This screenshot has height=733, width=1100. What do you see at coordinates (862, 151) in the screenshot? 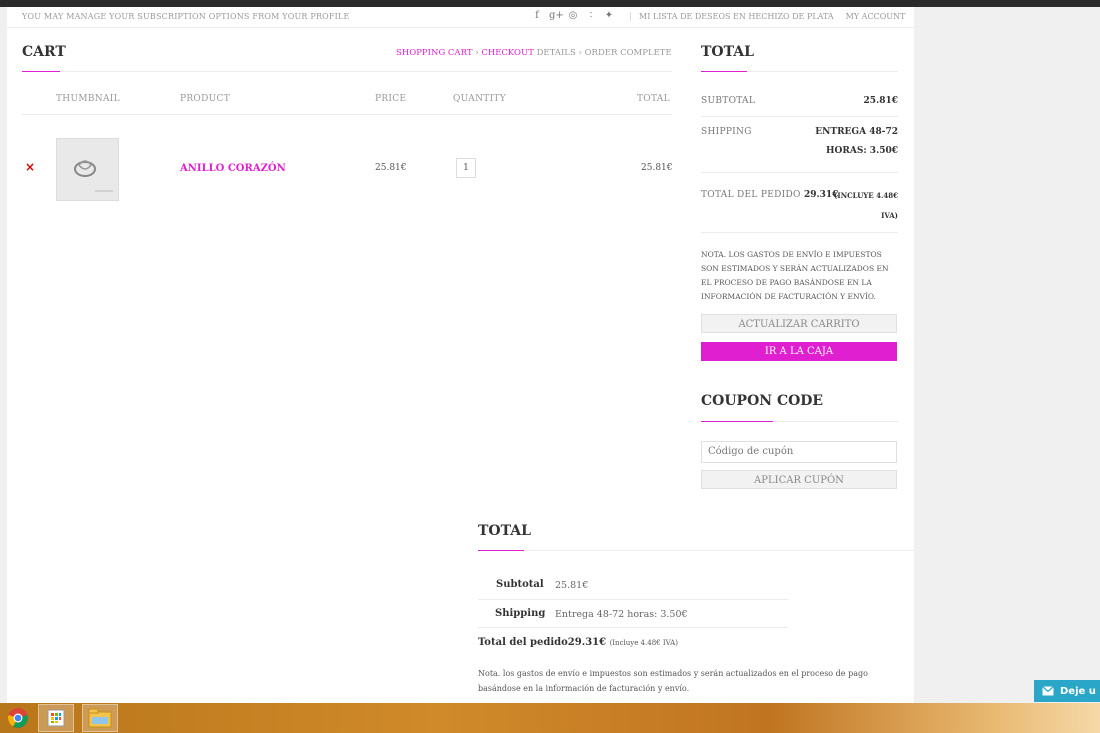
I see `shipping-value-line2: HORAS: 3.50€` at bounding box center [862, 151].